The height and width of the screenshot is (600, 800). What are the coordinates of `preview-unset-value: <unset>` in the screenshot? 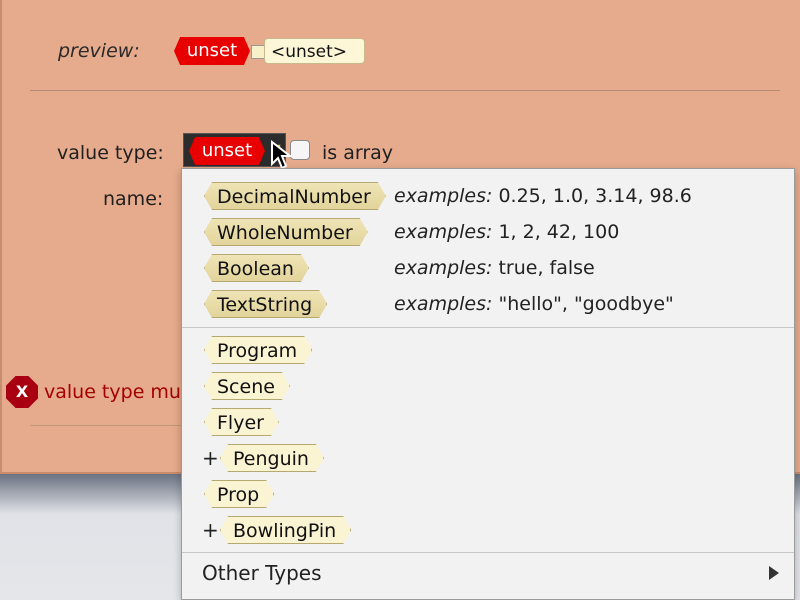 It's located at (314, 51).